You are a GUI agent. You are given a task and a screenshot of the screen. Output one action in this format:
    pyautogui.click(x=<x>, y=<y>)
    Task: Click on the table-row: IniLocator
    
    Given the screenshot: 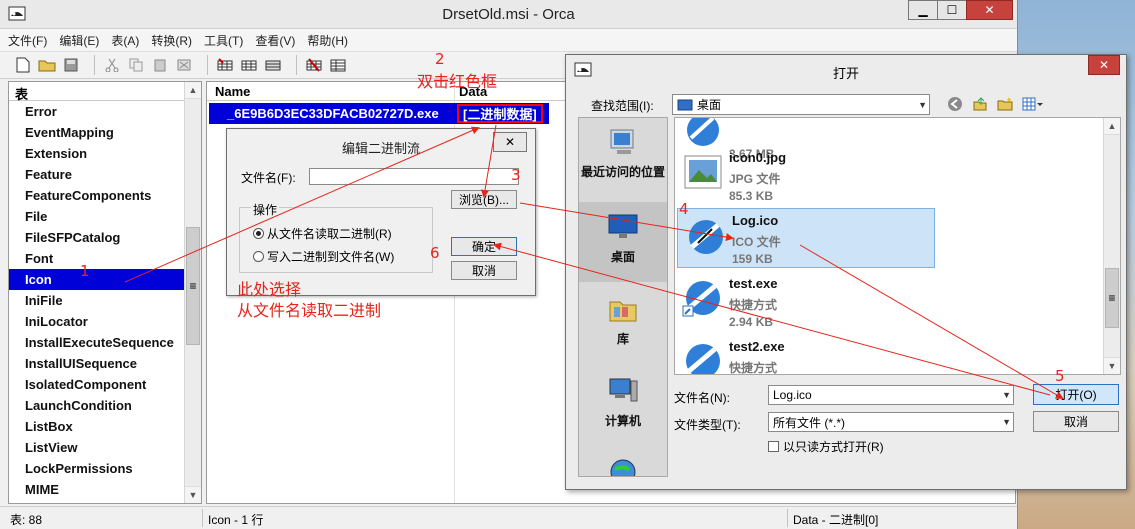 What is the action you would take?
    pyautogui.click(x=105, y=321)
    